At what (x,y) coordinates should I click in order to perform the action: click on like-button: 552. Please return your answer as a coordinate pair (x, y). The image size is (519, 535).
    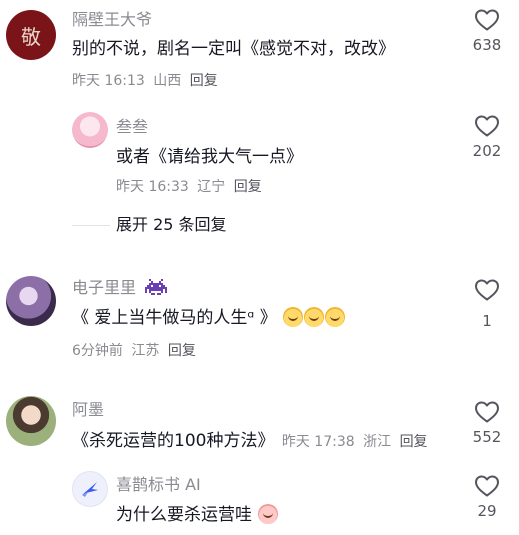
    Looking at the image, I should click on (487, 423).